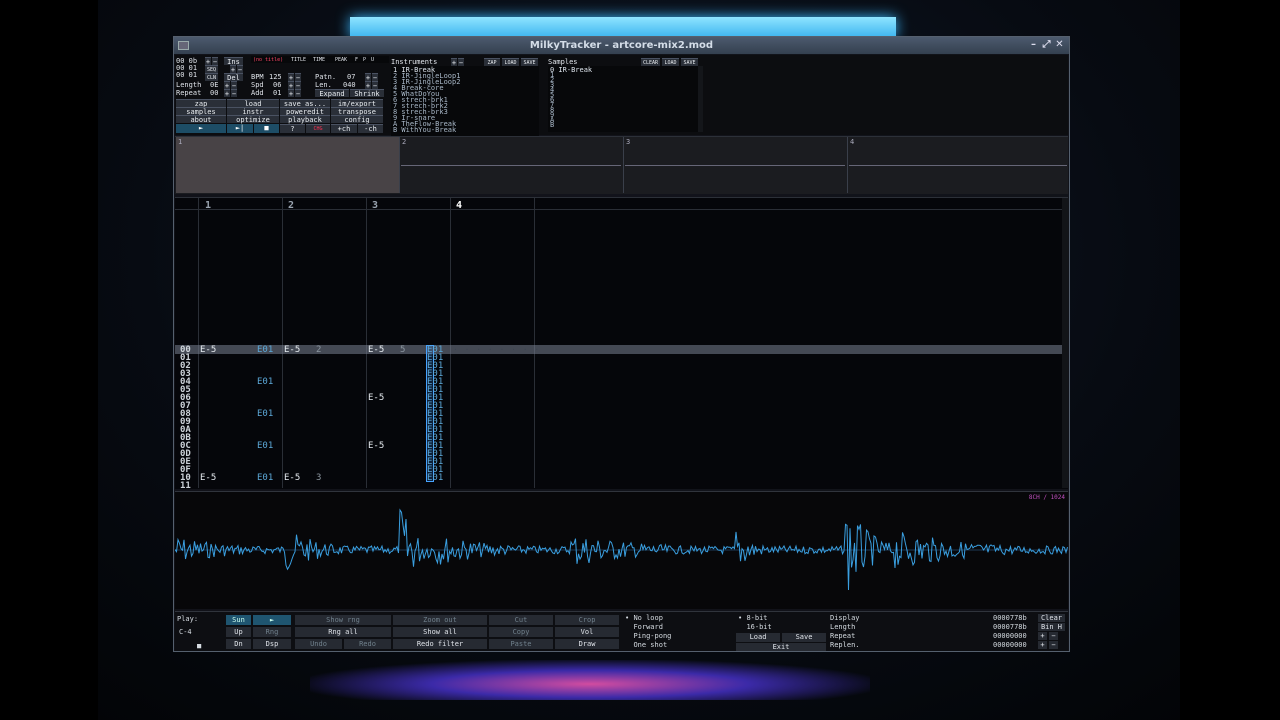 This screenshot has width=1280, height=720. Describe the element at coordinates (529, 62) in the screenshot. I see `instr-save-button: SAVE` at that location.